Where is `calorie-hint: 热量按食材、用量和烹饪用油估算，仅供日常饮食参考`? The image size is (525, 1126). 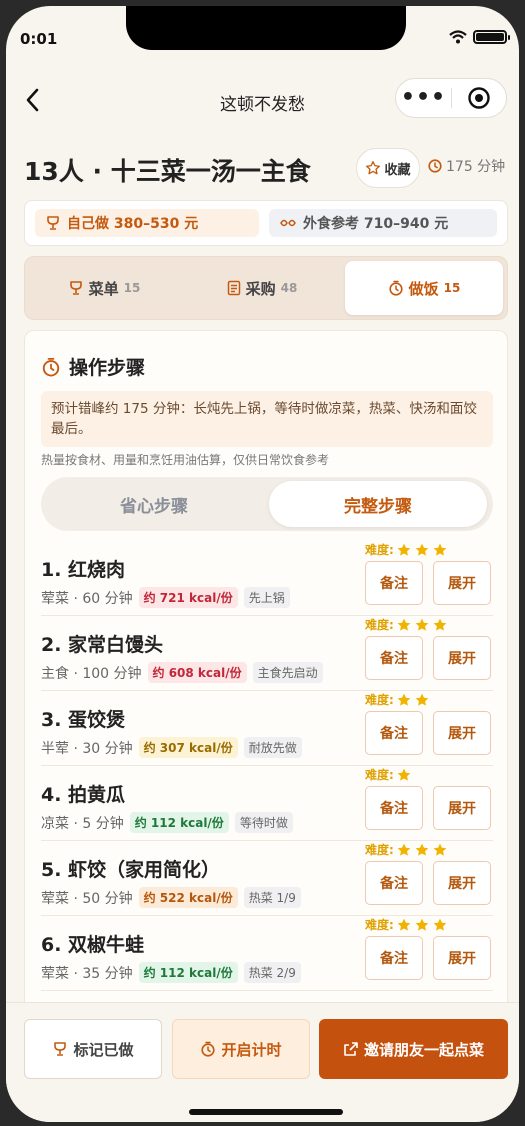
calorie-hint: 热量按食材、用量和烹饪用油估算，仅供日常饮食参考 is located at coordinates (185, 460).